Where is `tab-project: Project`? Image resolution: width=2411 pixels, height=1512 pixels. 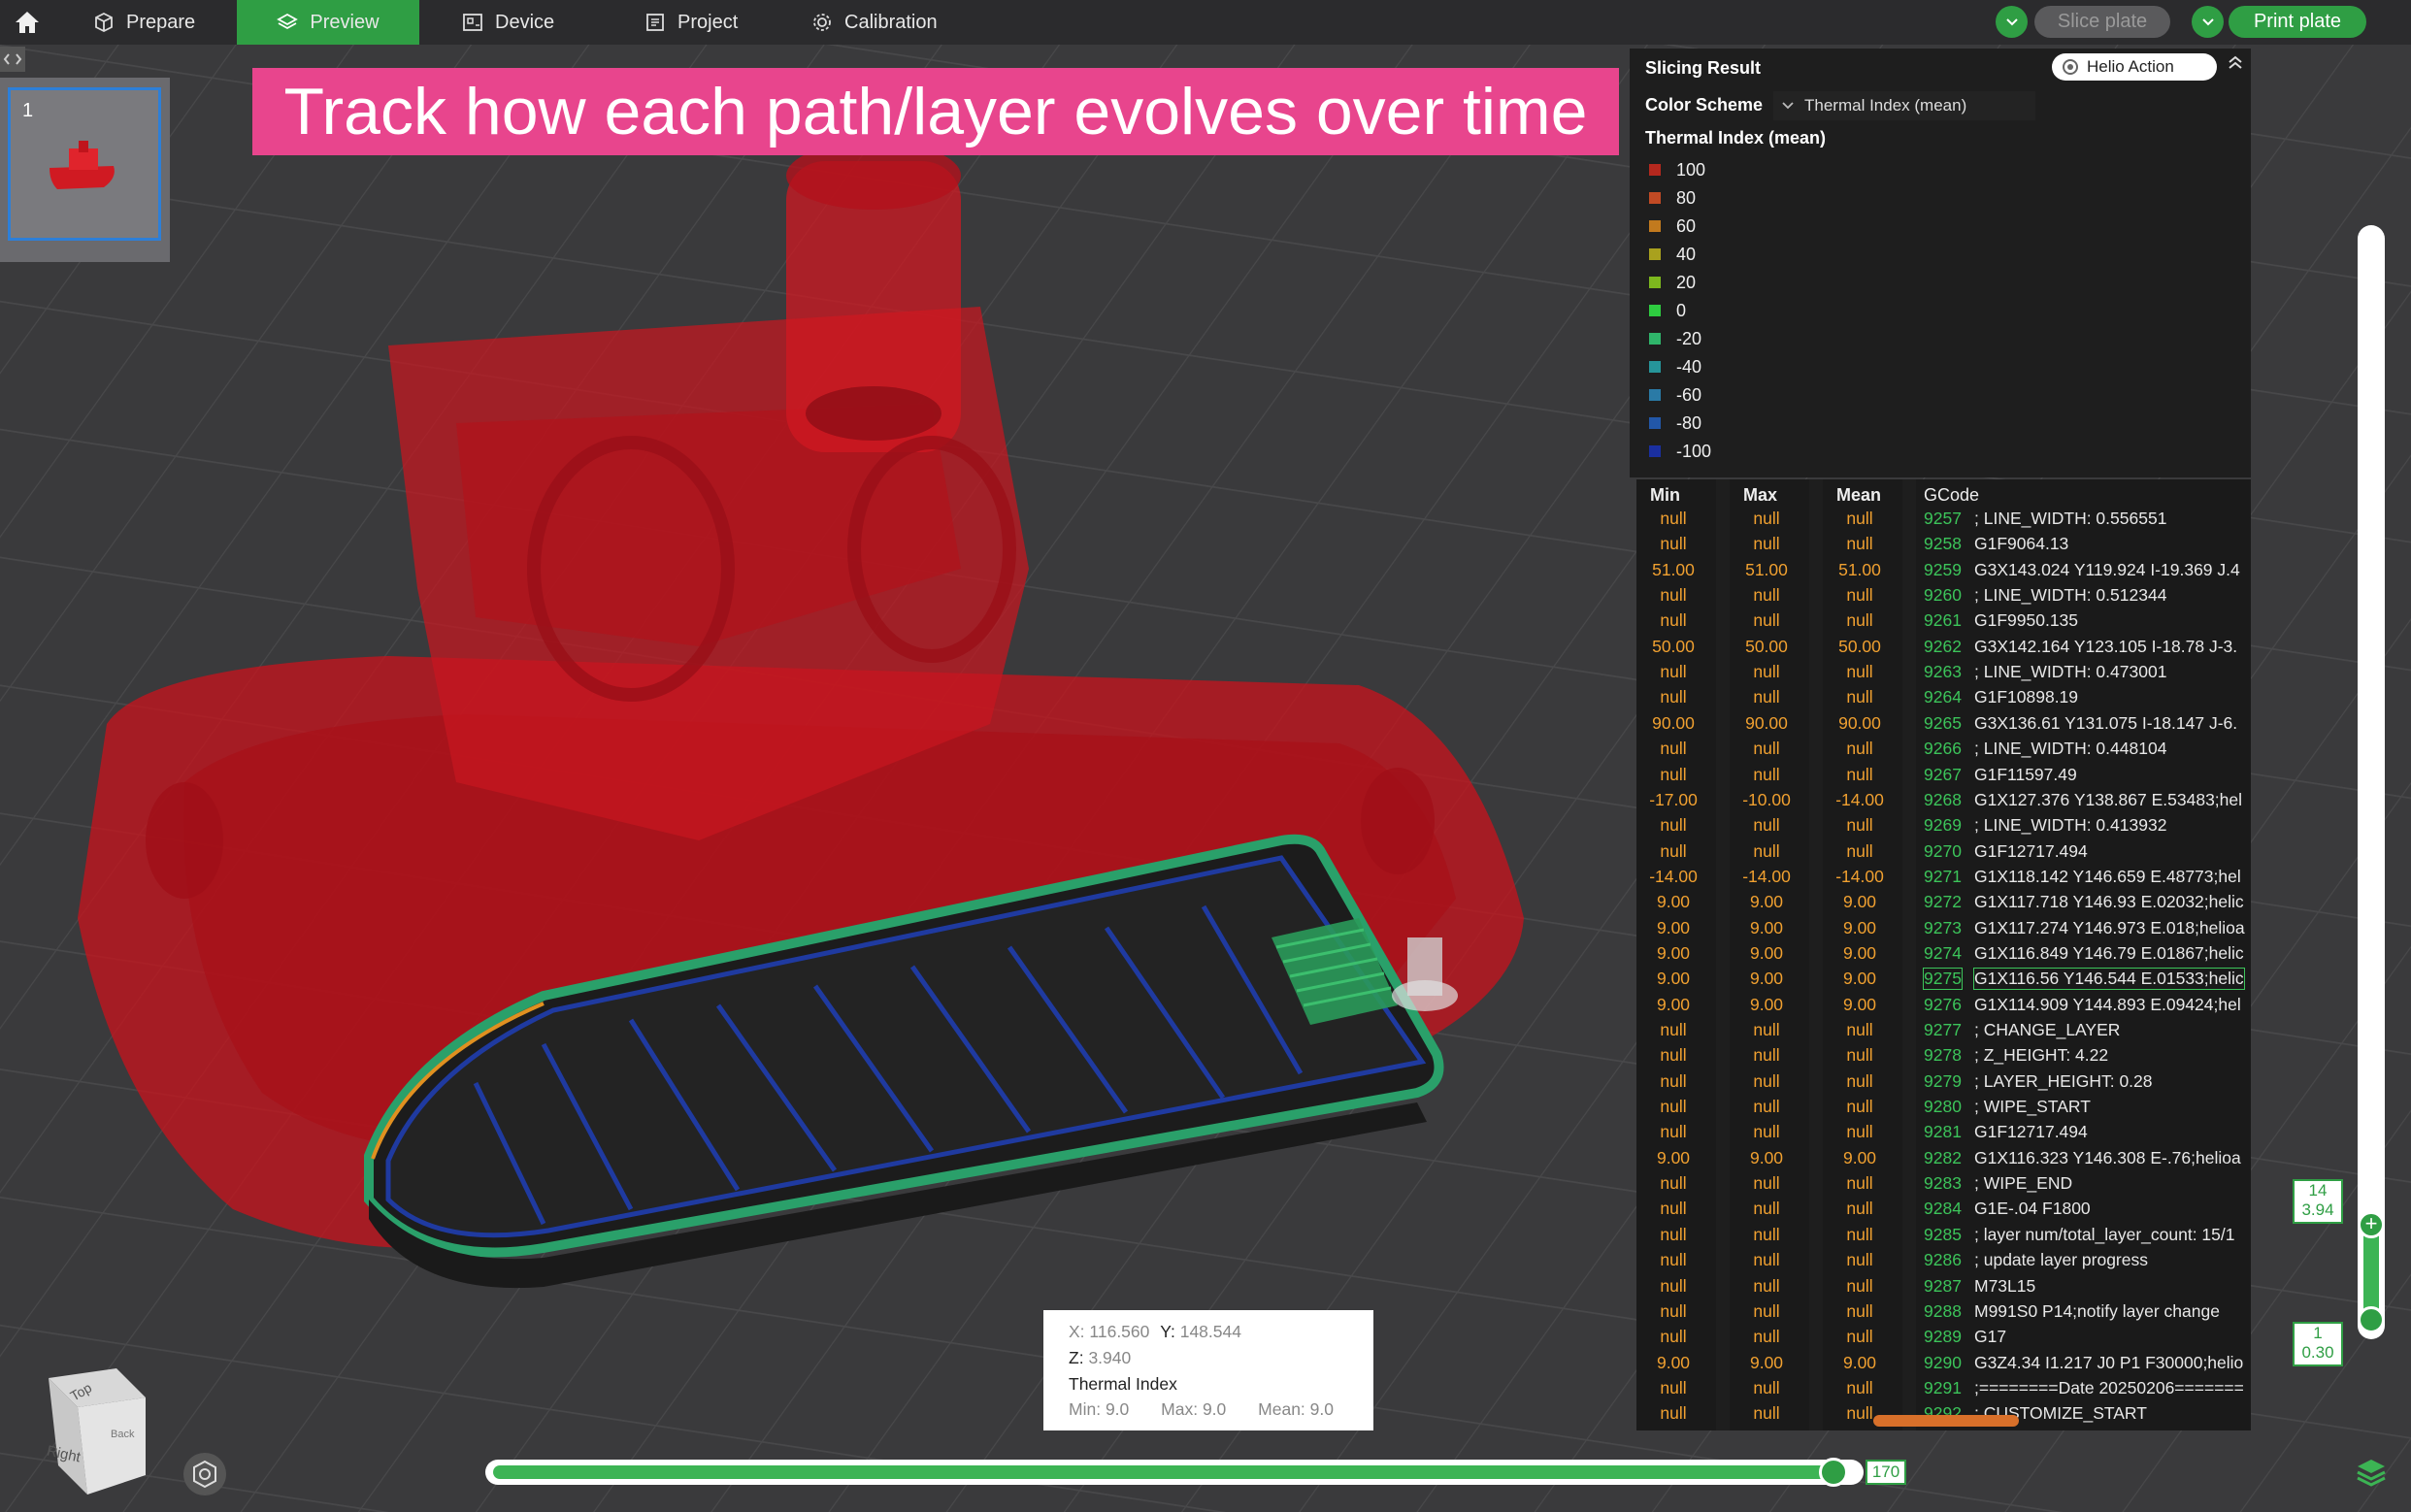
tab-project: Project is located at coordinates (691, 22).